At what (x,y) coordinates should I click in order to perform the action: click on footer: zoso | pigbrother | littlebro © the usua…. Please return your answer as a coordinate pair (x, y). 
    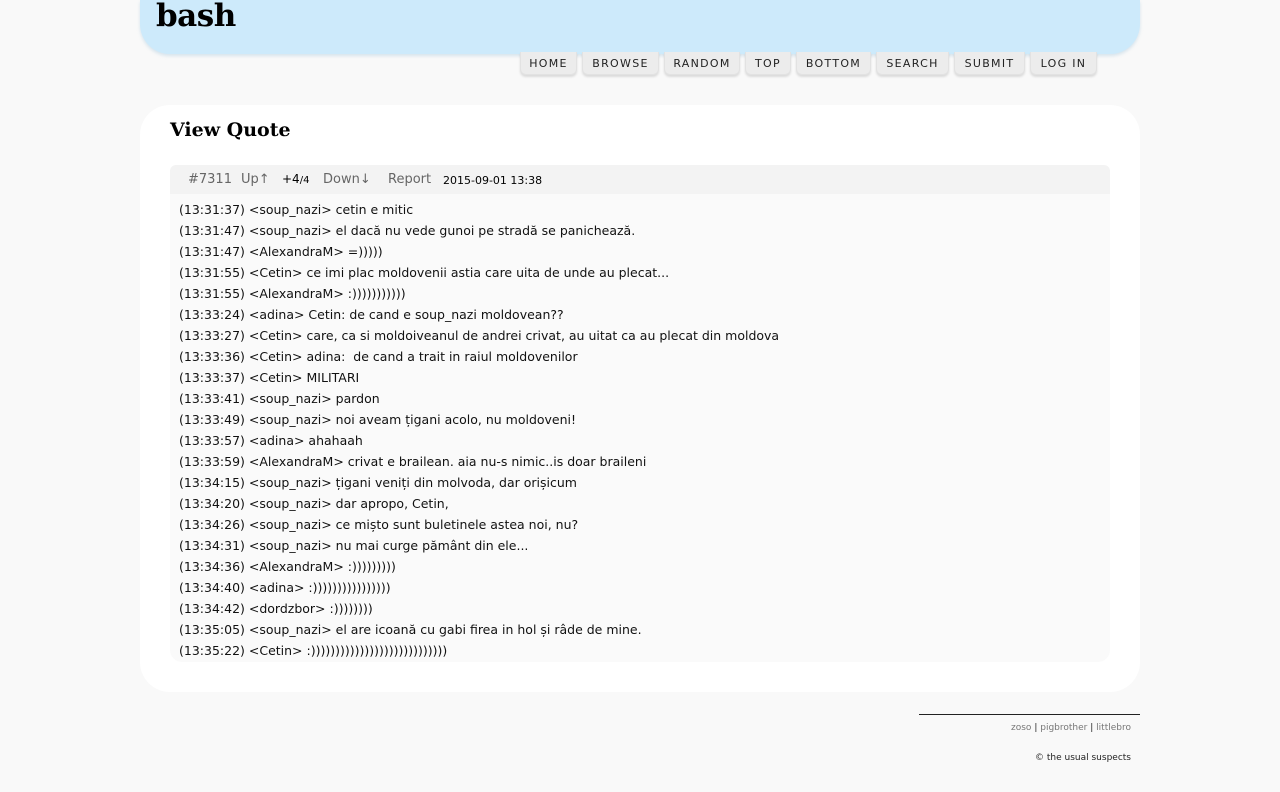
    Looking at the image, I should click on (1029, 738).